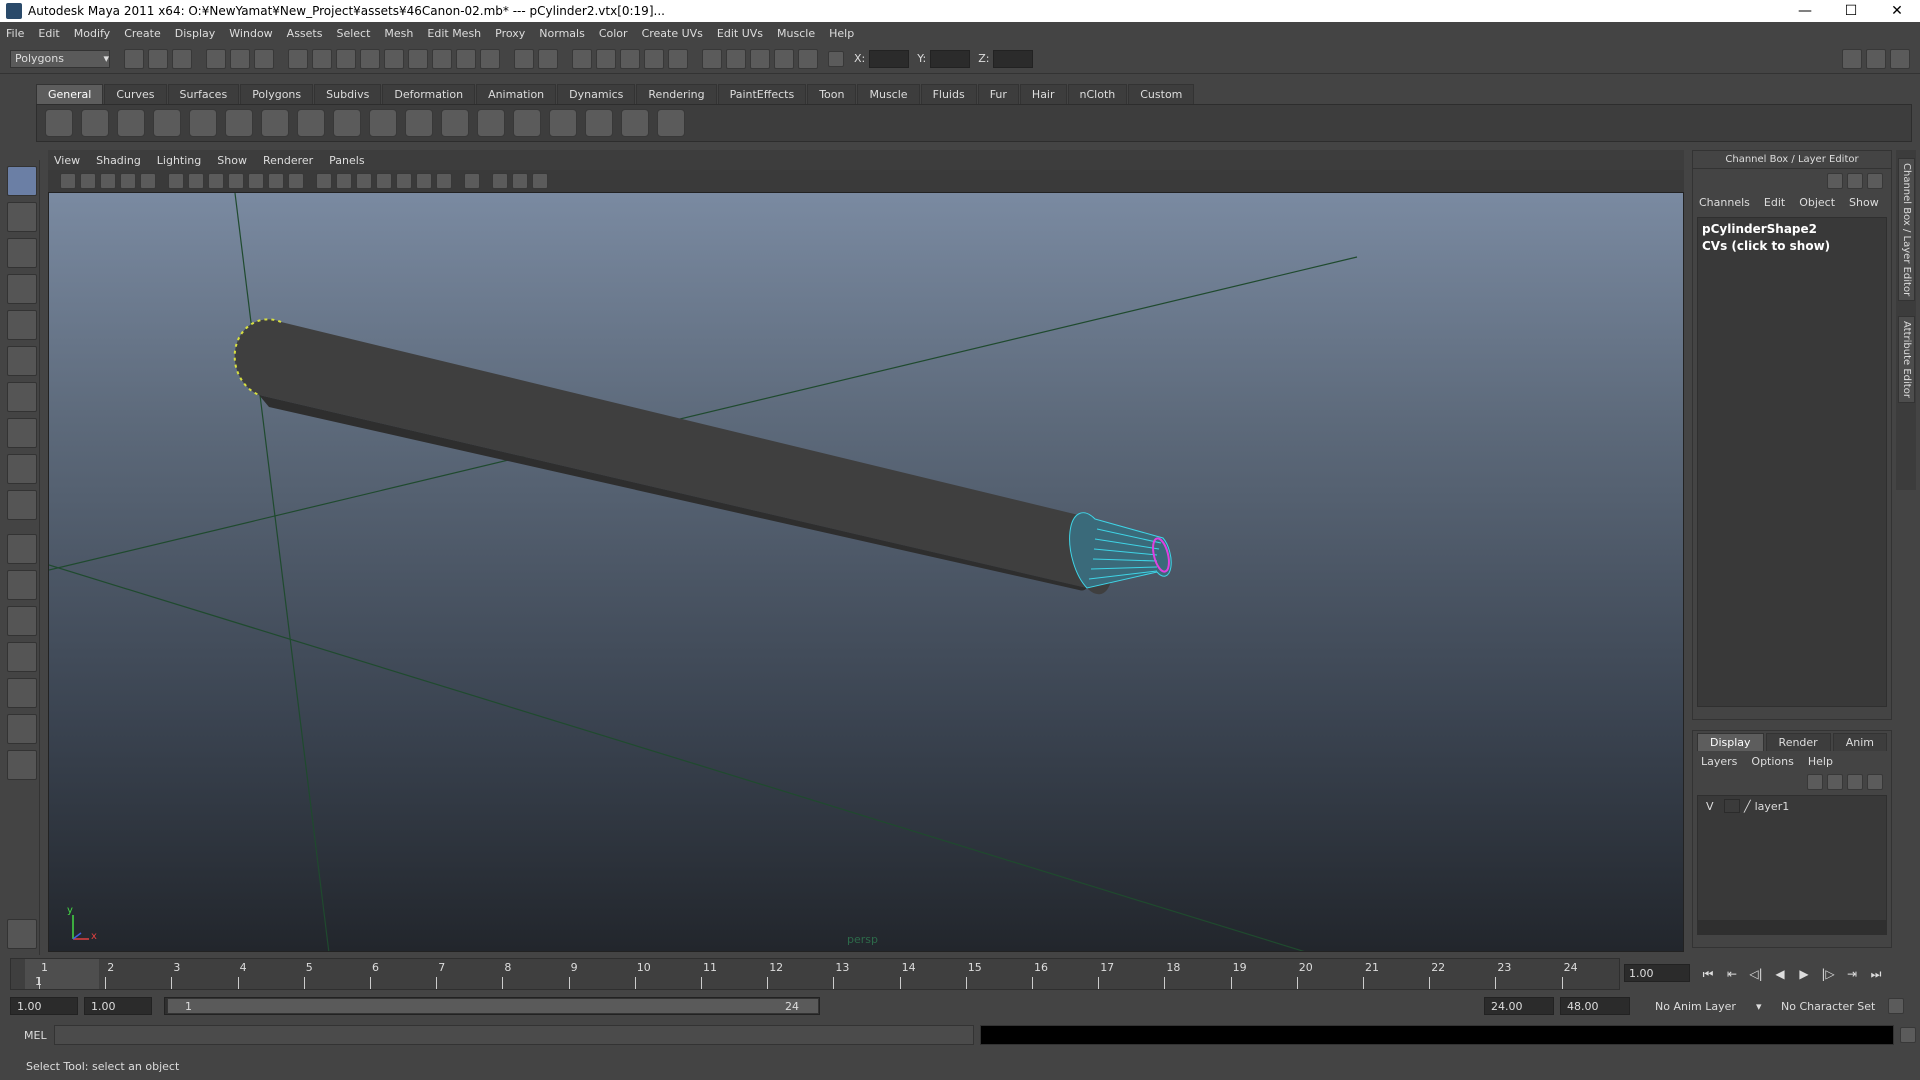  I want to click on viewport-menu-lighting: Lighting, so click(179, 160).